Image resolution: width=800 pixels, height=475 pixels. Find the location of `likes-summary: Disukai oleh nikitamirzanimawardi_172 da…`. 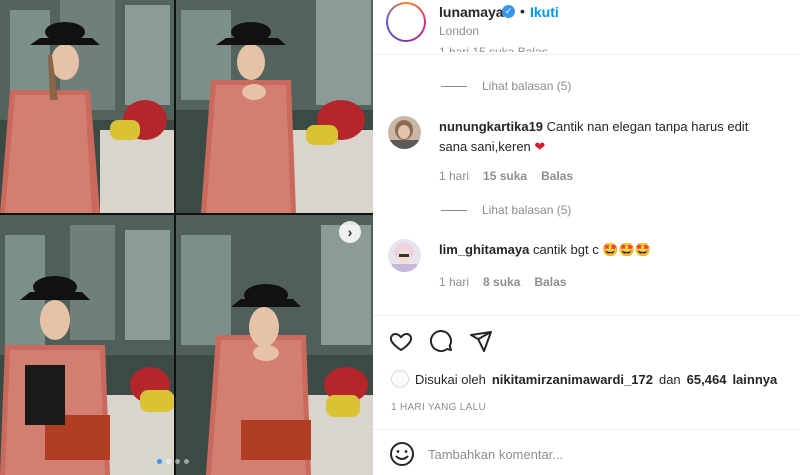

likes-summary: Disukai oleh nikitamirzanimawardi_172 da… is located at coordinates (584, 379).